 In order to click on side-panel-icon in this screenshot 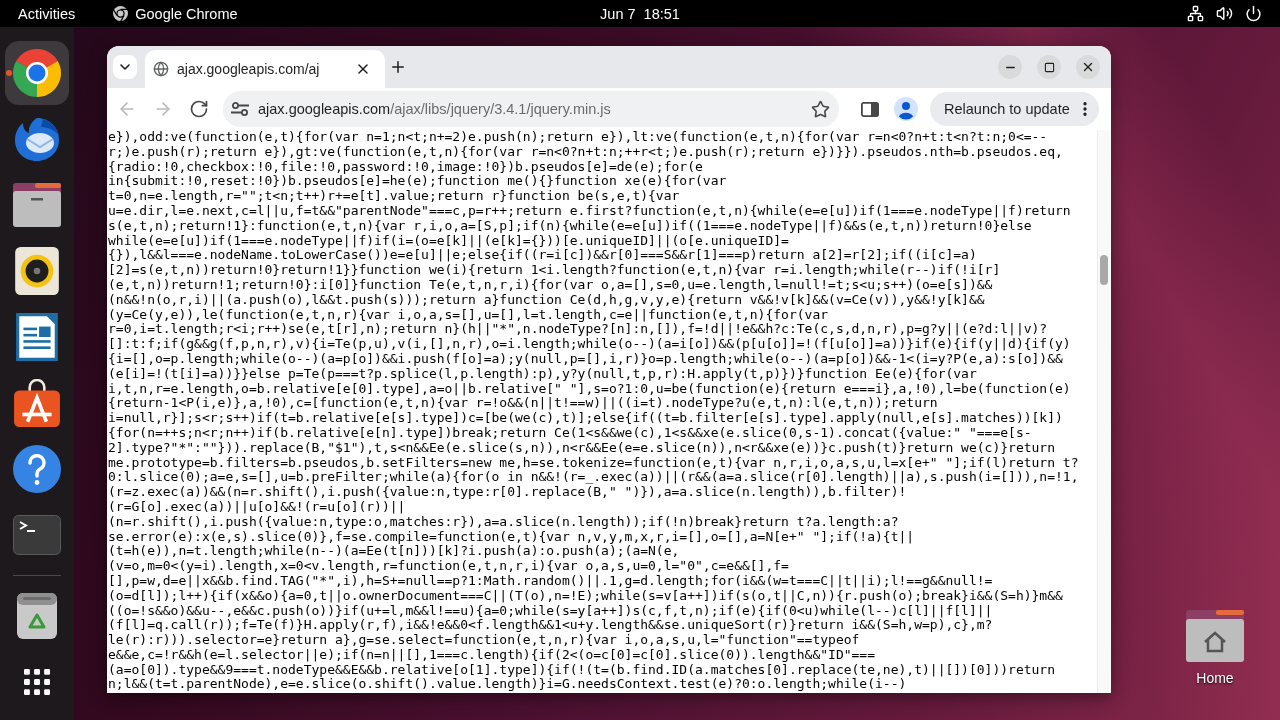, I will do `click(870, 109)`.